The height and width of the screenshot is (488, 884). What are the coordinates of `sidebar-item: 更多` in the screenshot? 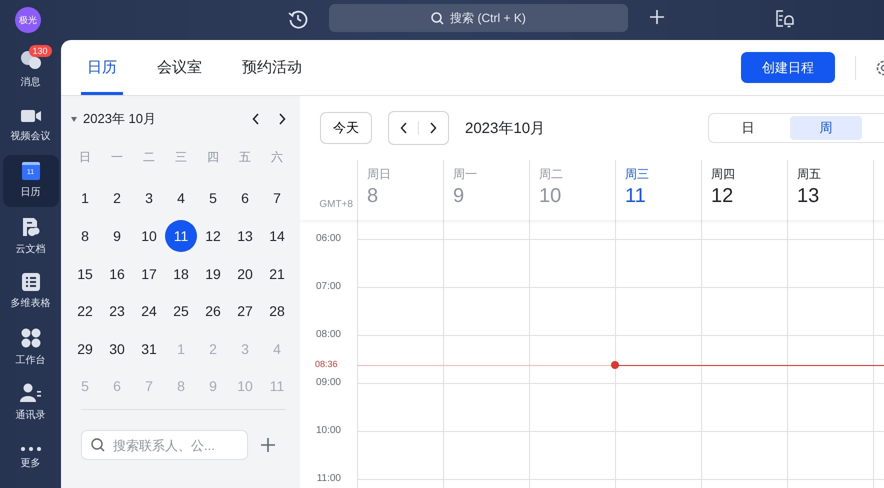 It's located at (30, 458).